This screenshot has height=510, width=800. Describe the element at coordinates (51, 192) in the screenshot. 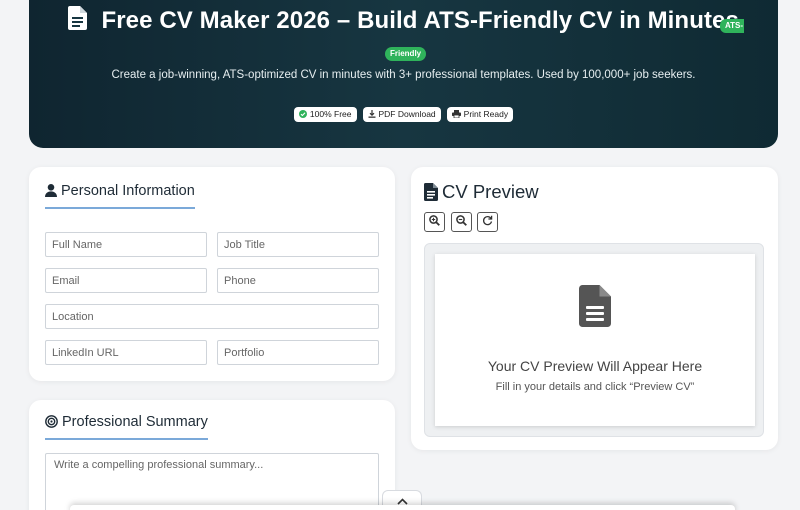

I see `user-icon` at that location.